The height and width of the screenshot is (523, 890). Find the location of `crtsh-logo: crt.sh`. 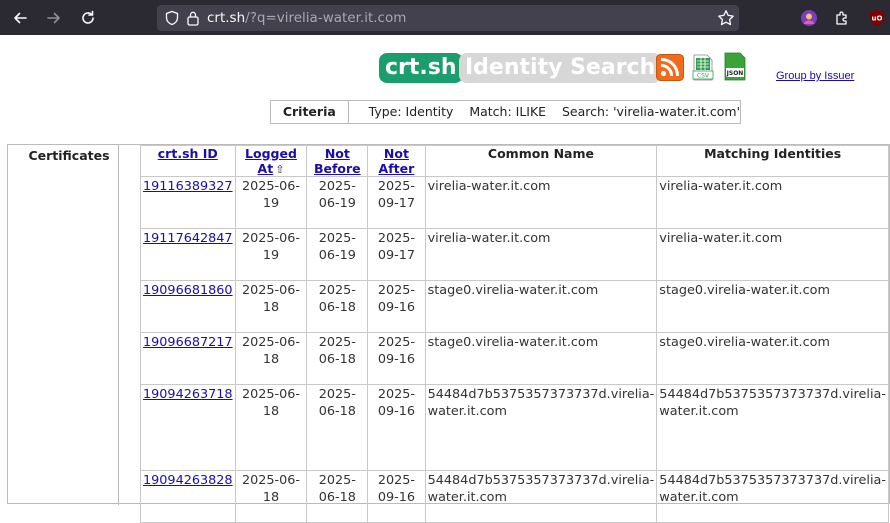

crtsh-logo: crt.sh is located at coordinates (421, 68).